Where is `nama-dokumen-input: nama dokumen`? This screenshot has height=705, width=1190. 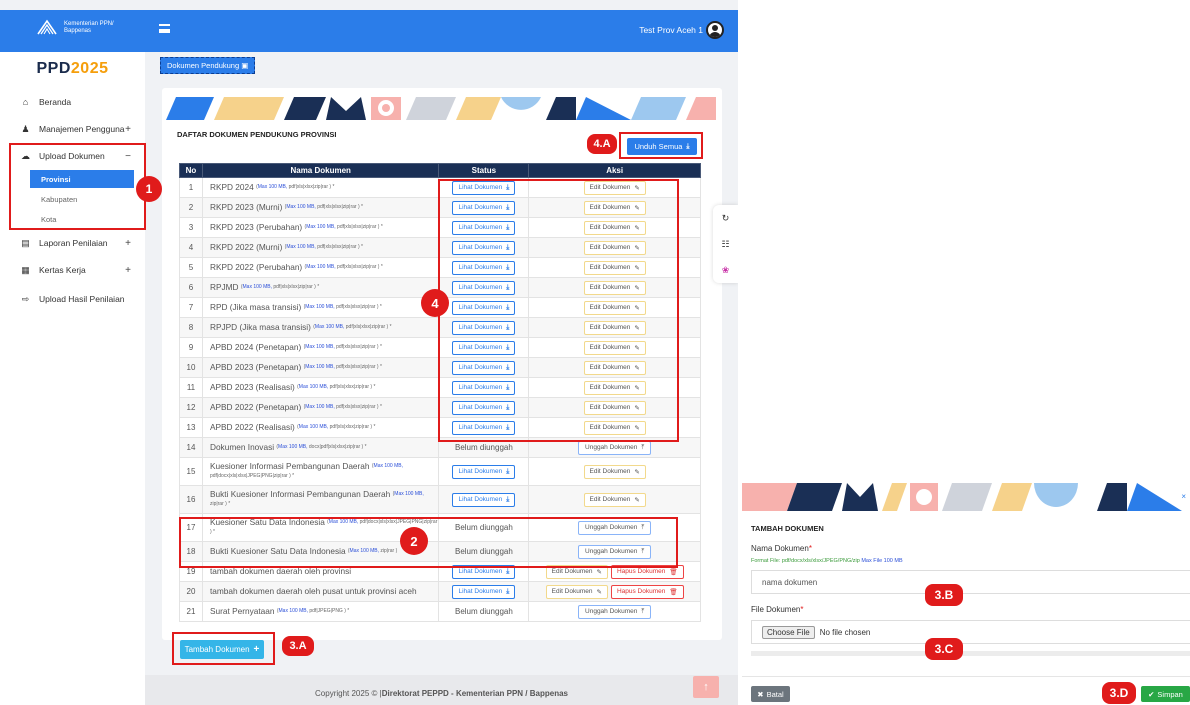 nama-dokumen-input: nama dokumen is located at coordinates (970, 582).